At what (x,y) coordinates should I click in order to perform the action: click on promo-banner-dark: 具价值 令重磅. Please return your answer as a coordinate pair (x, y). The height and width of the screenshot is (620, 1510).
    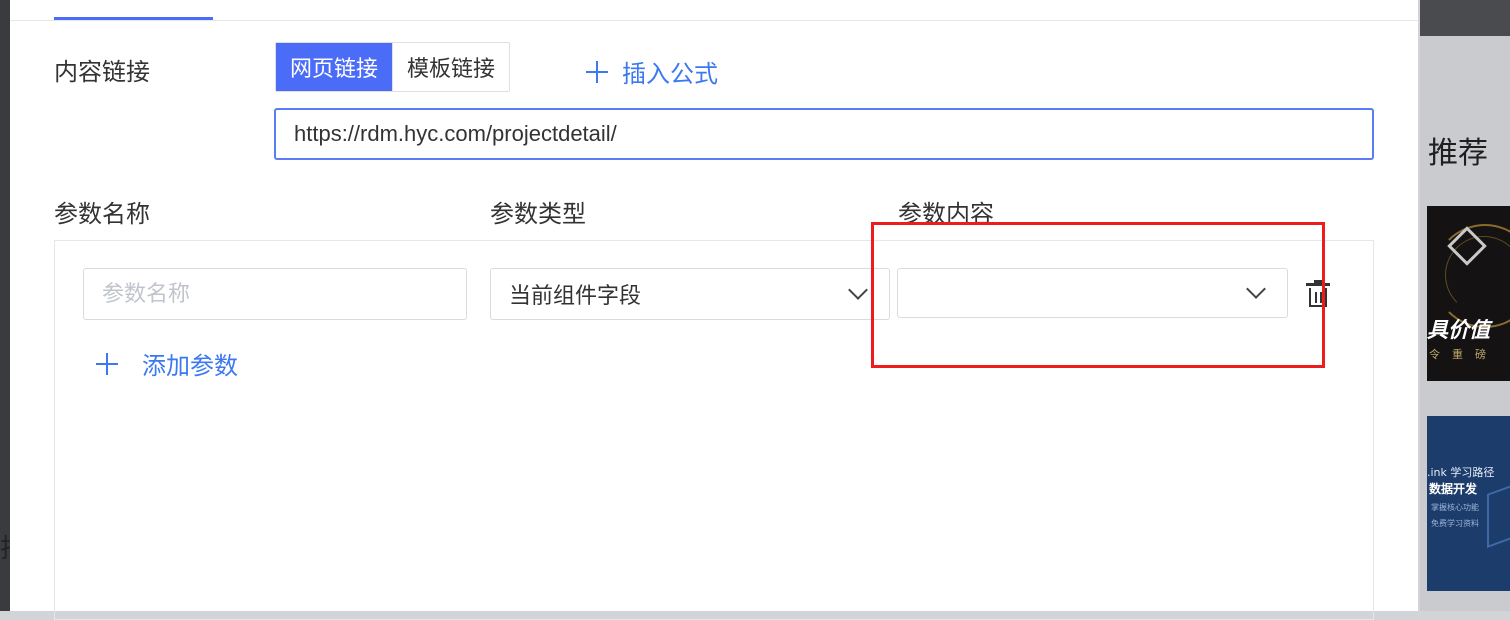
    Looking at the image, I should click on (1468, 293).